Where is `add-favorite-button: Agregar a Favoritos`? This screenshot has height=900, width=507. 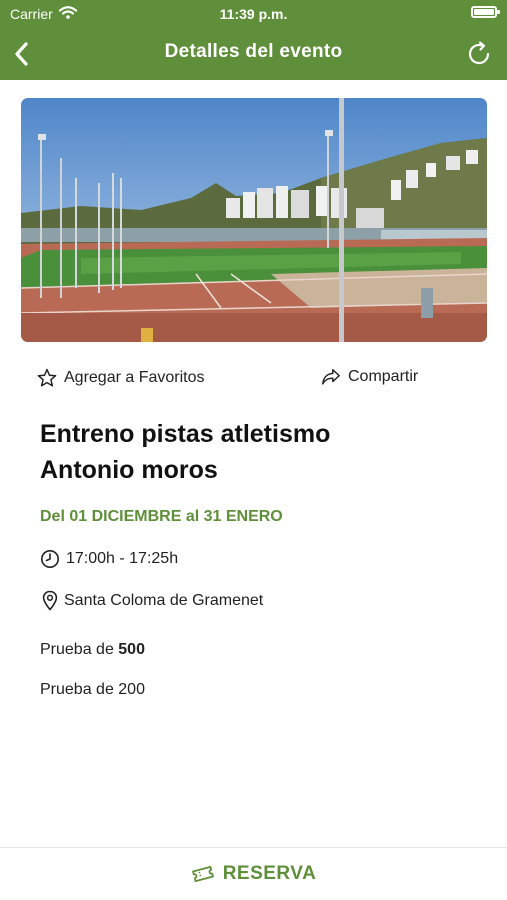
add-favorite-button: Agregar a Favoritos is located at coordinates (120, 378).